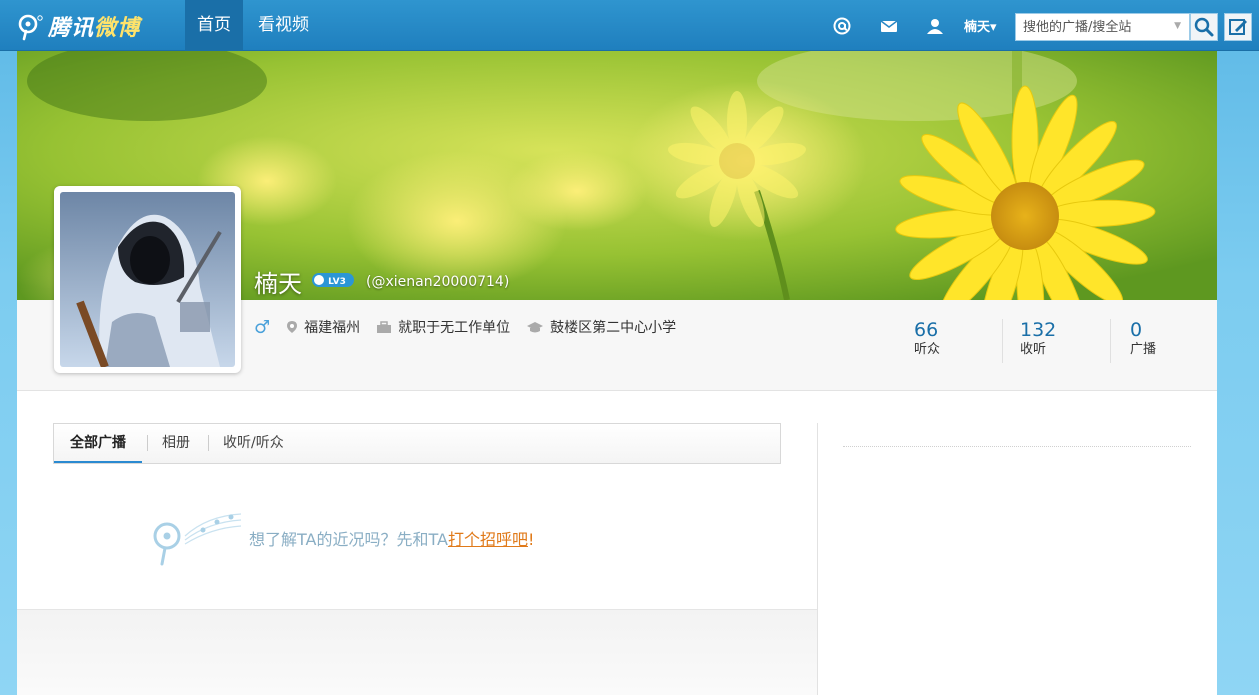 The height and width of the screenshot is (695, 1259). I want to click on edit-icon, so click(1238, 27).